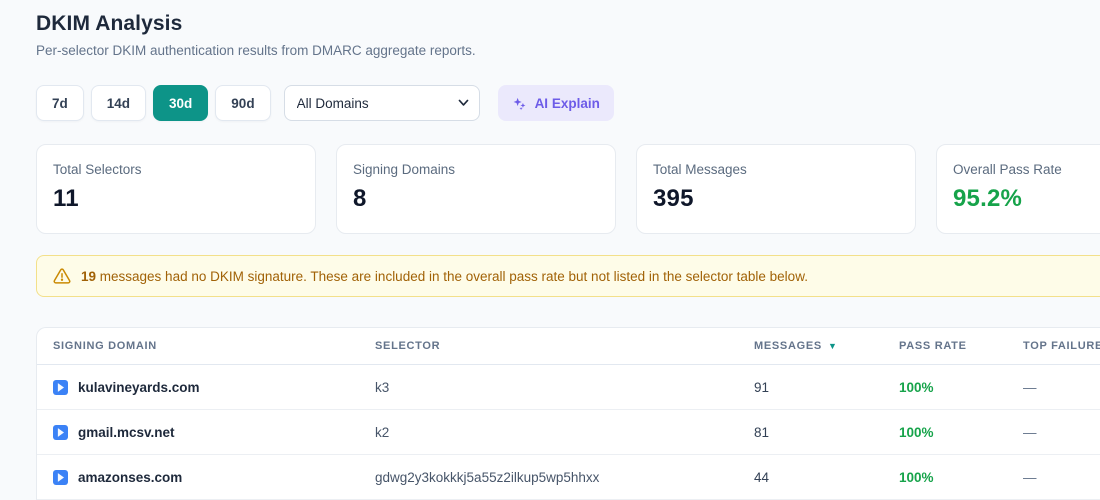 The width and height of the screenshot is (1100, 500). I want to click on stat-value: 11, so click(66, 198).